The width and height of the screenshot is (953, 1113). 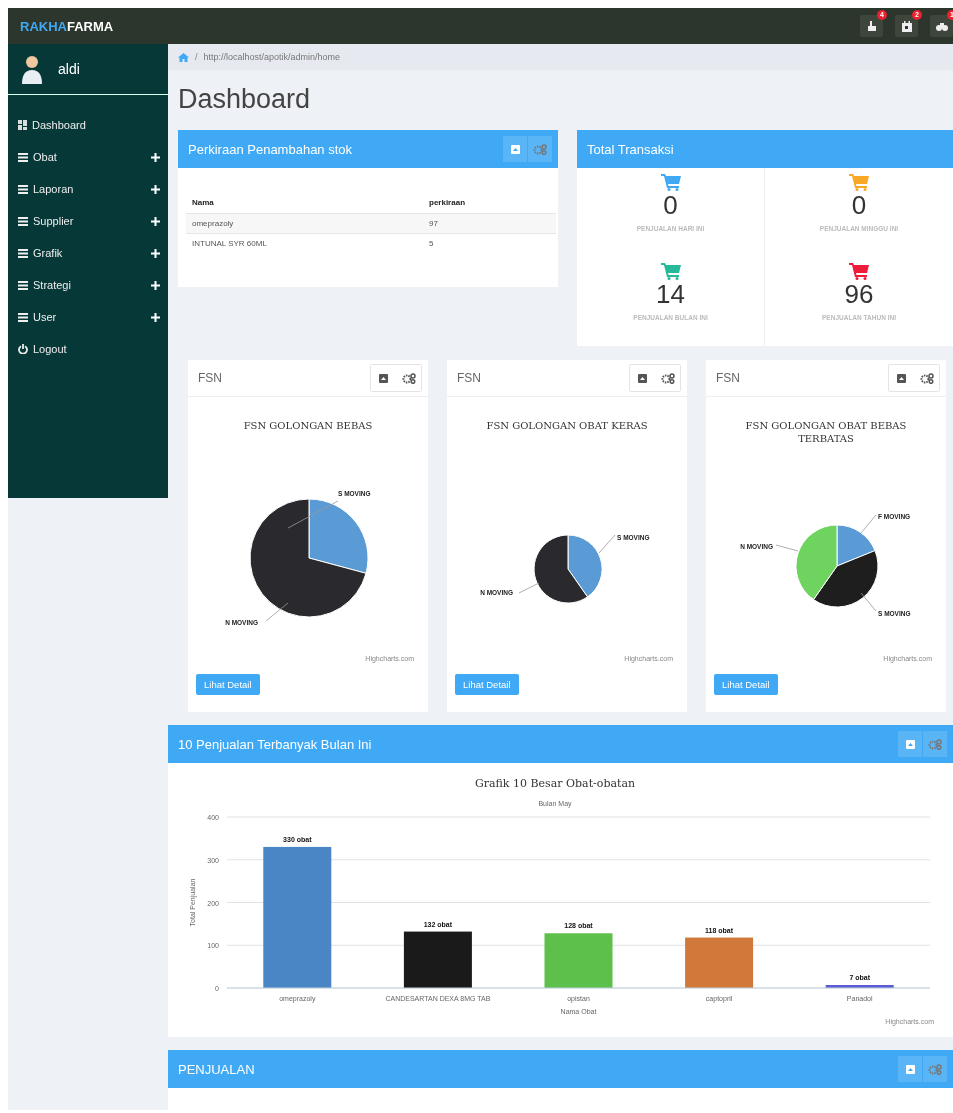 I want to click on hand-icon, so click(x=871, y=26).